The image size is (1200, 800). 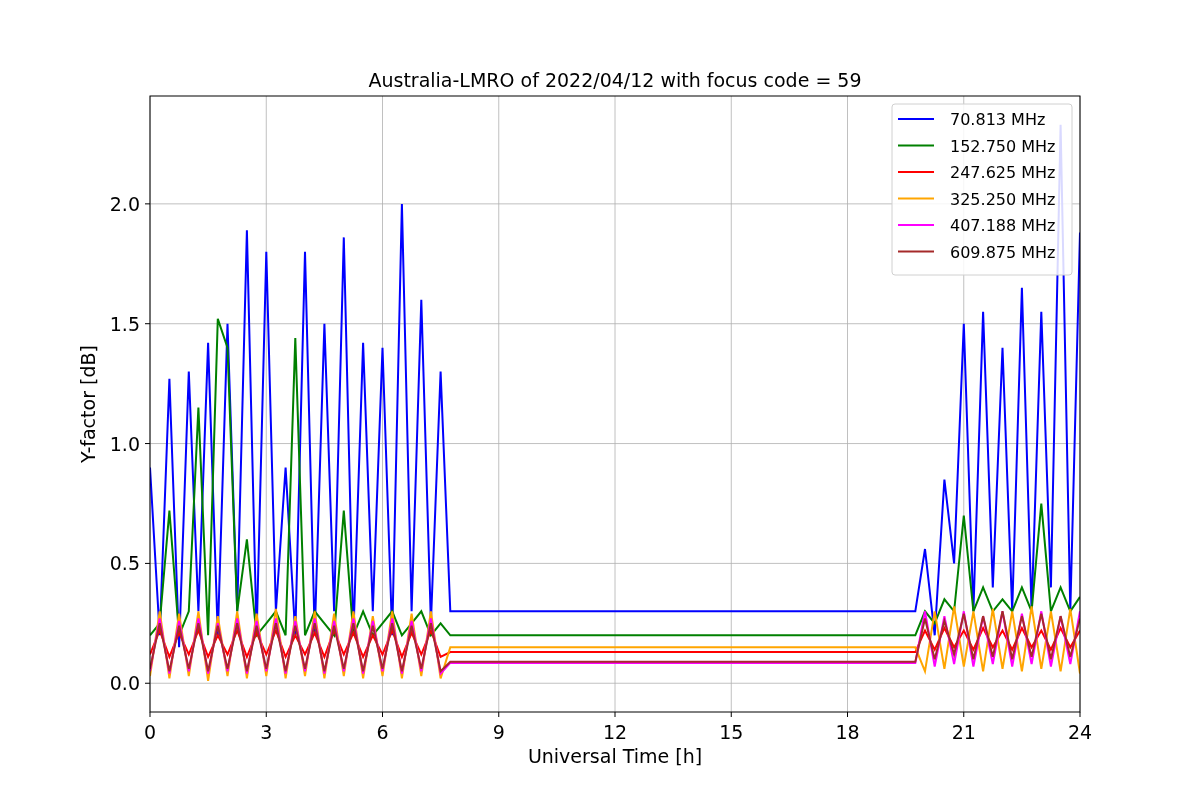 I want to click on x-axis-label: Universal Time [h], so click(x=615, y=756).